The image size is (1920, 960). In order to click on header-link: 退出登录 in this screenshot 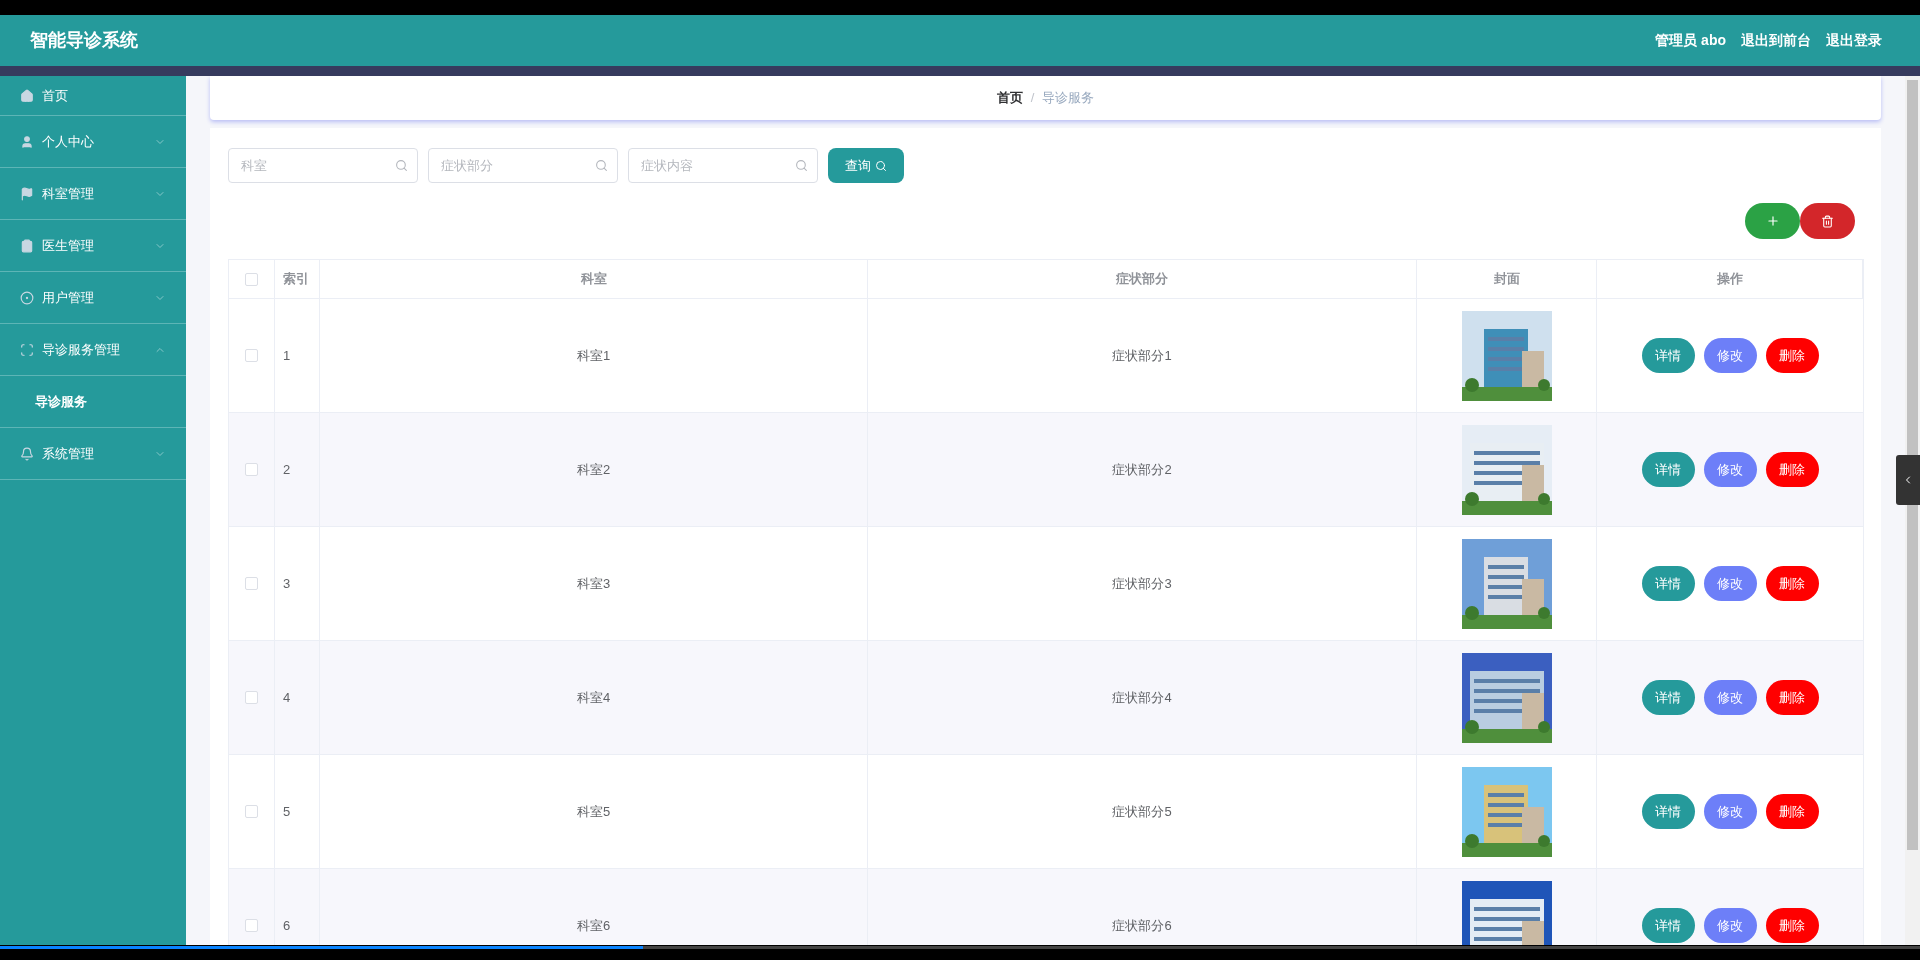, I will do `click(1854, 40)`.